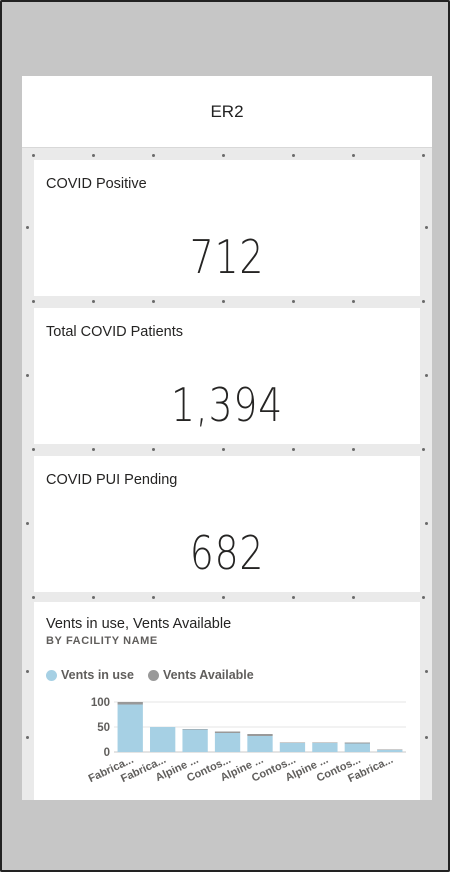  I want to click on chart-legend: Vents in use Vents Available, so click(150, 675).